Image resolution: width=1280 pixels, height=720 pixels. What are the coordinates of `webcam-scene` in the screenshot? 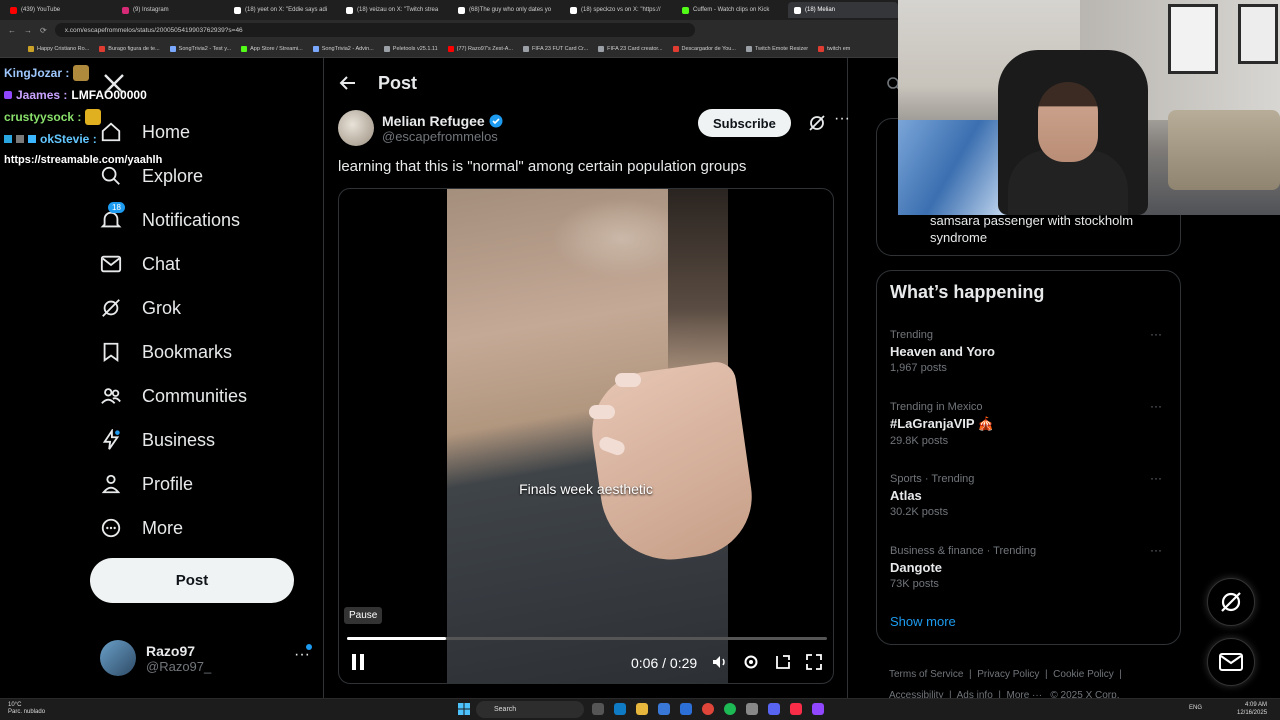 It's located at (1068, 122).